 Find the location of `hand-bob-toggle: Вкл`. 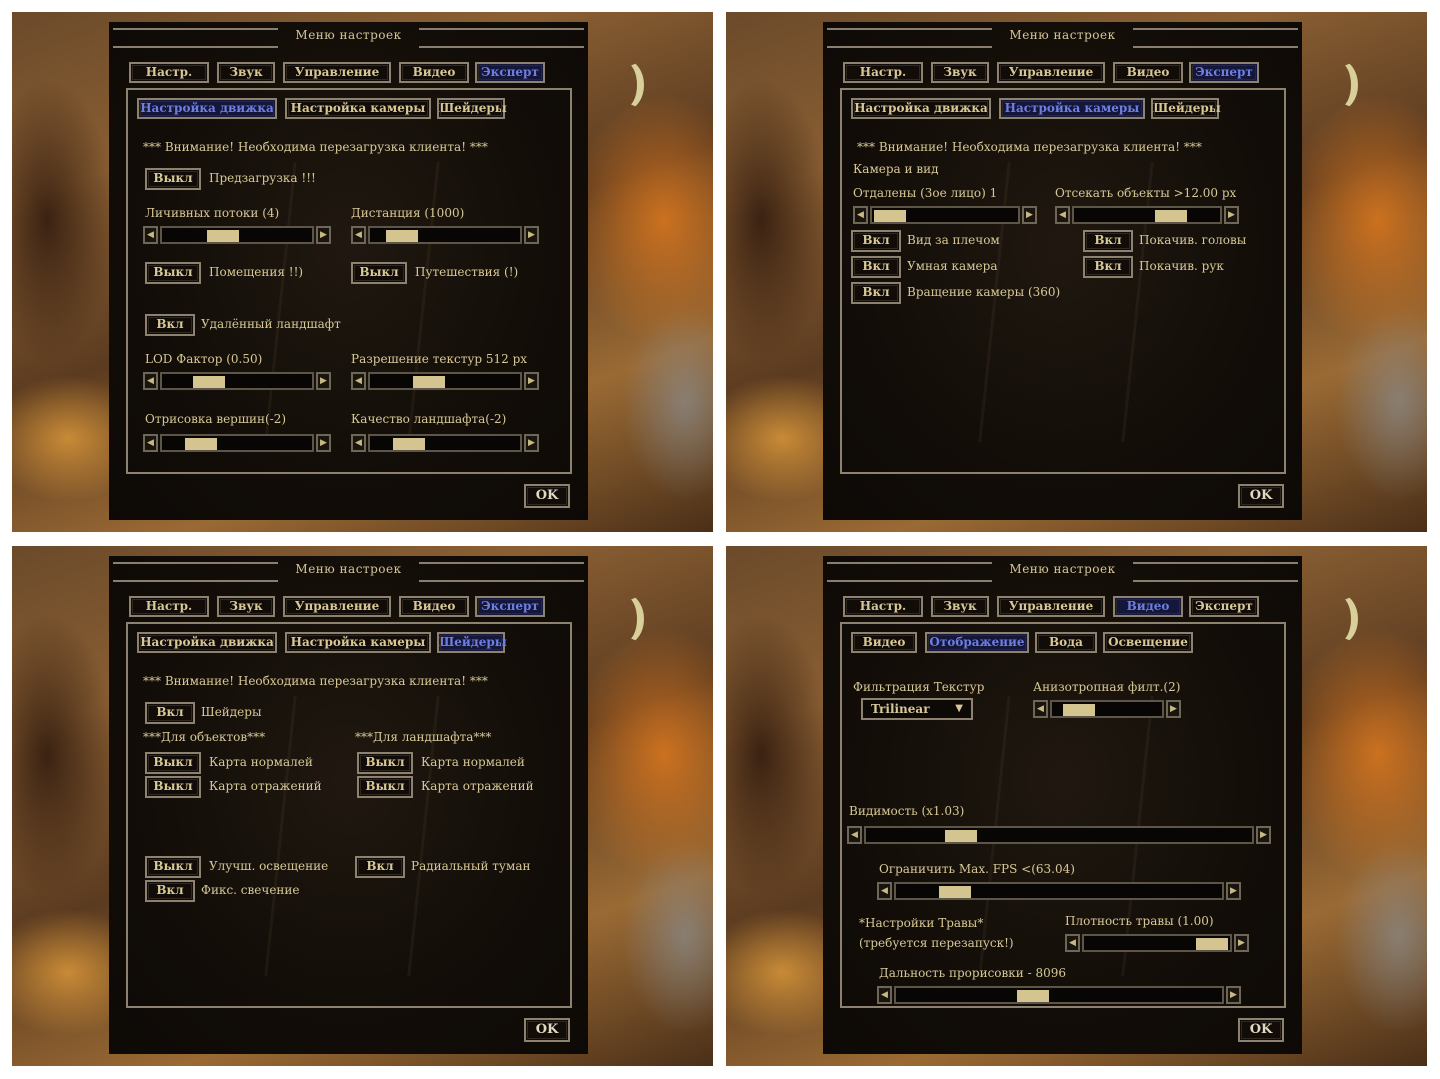

hand-bob-toggle: Вкл is located at coordinates (1108, 267).